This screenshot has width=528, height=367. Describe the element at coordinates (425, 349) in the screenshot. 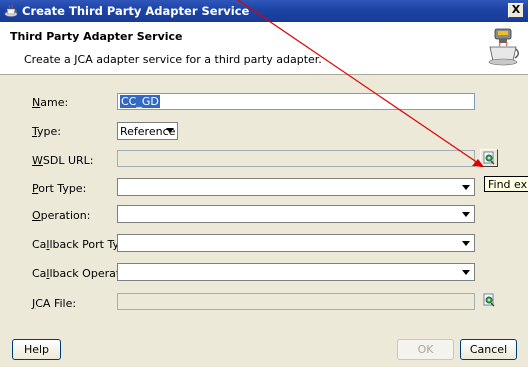

I see `ok-button: OK` at that location.